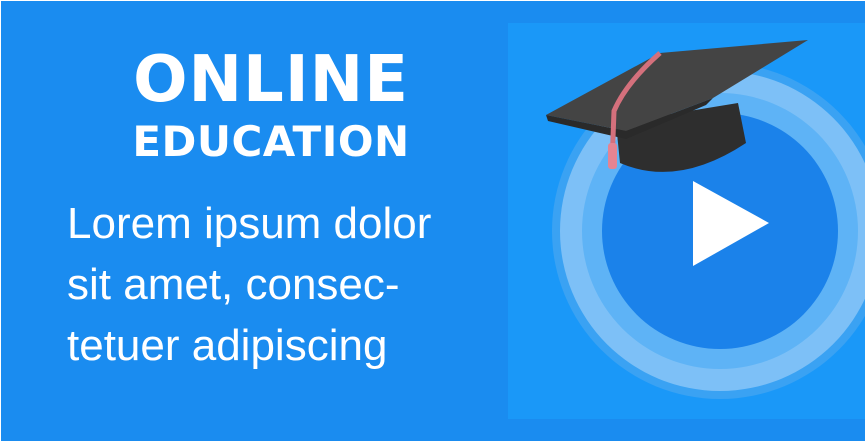 The height and width of the screenshot is (443, 867). What do you see at coordinates (233, 284) in the screenshot?
I see `body-line-2: sit amet, consec-` at bounding box center [233, 284].